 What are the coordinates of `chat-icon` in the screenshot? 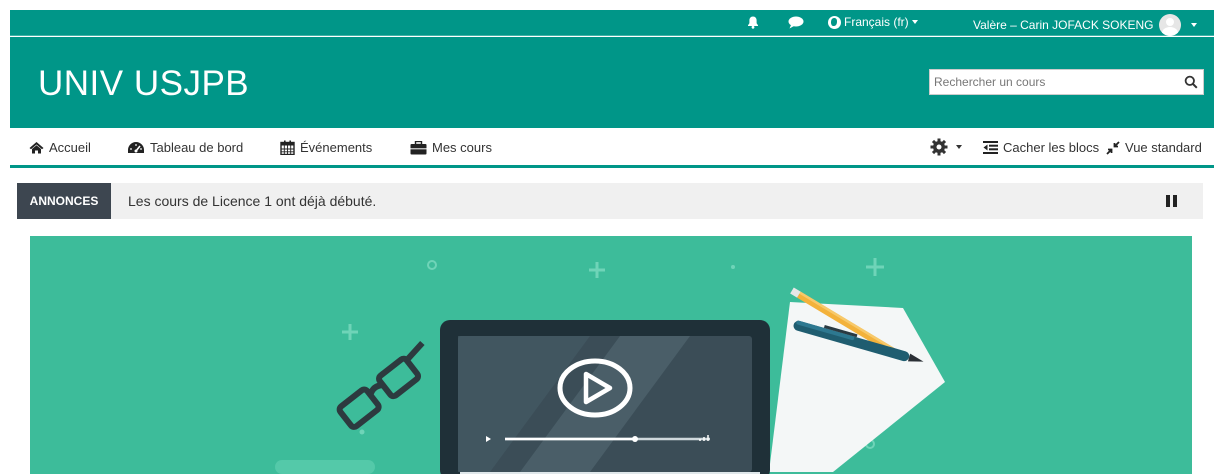 It's located at (796, 22).